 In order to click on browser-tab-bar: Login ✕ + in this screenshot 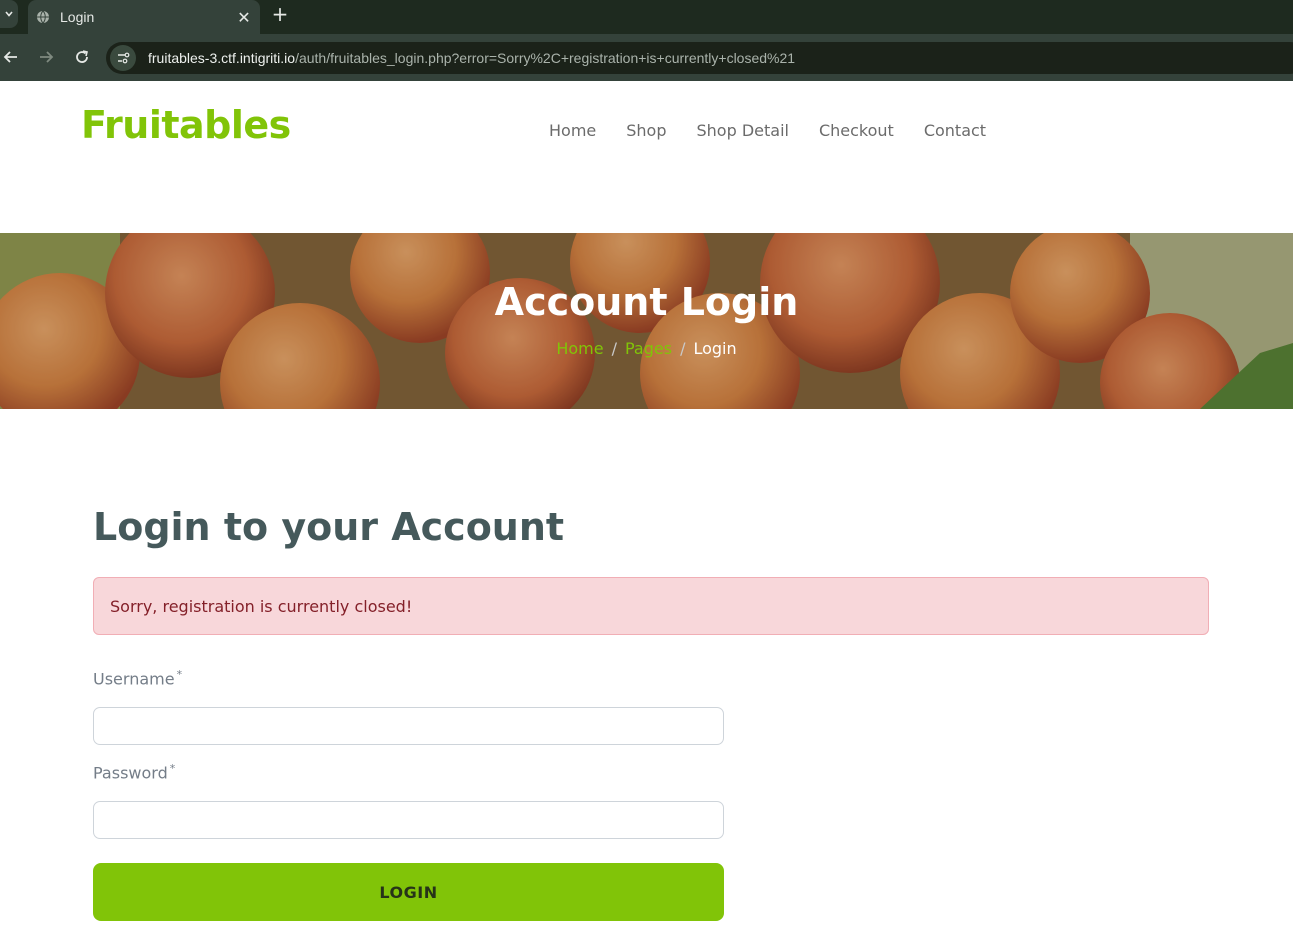, I will do `click(646, 17)`.